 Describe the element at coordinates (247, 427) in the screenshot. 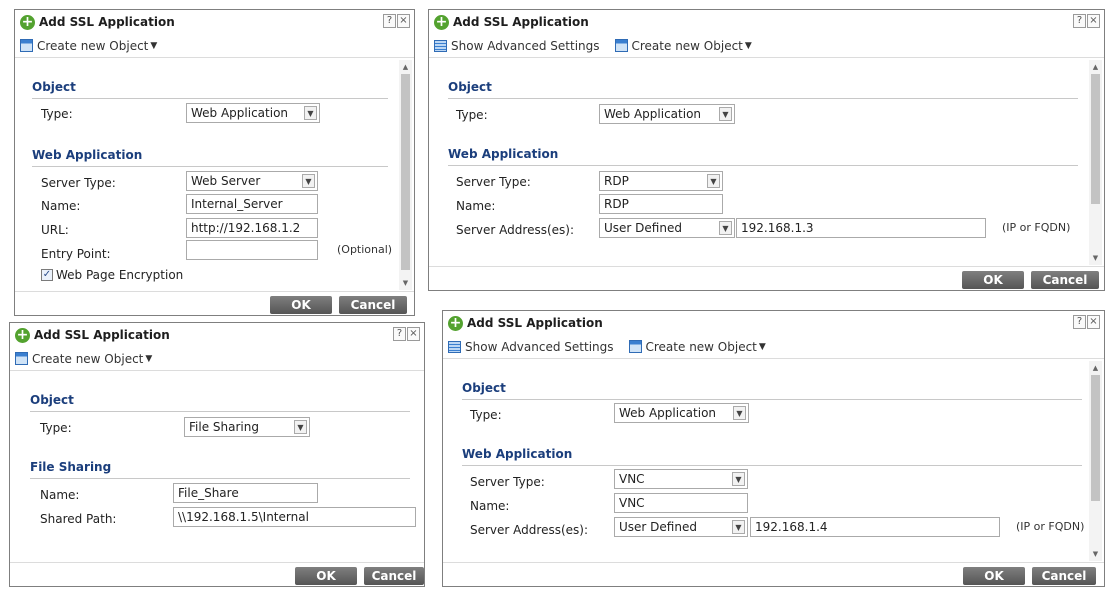

I see `type-select: File Sharing ▼` at that location.